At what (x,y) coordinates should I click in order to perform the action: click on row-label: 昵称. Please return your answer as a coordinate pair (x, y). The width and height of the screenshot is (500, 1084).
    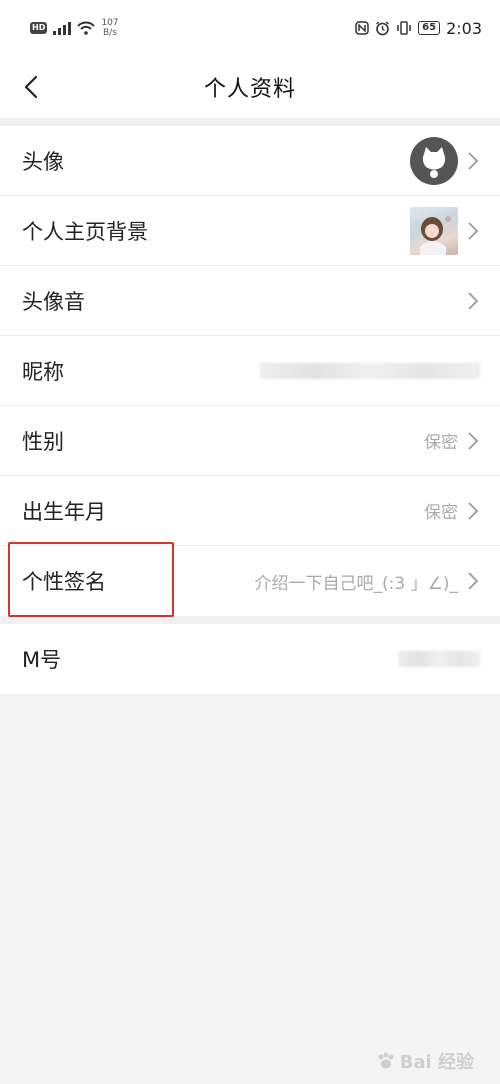
    Looking at the image, I should click on (43, 371).